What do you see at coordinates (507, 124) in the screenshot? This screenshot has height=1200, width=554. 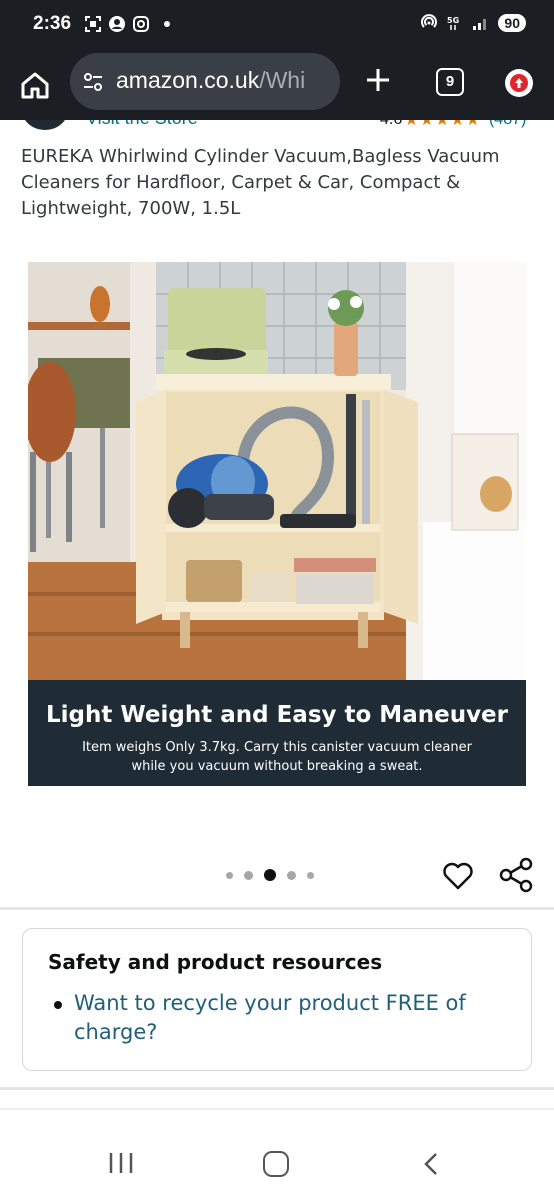 I see `review-count: (487)` at bounding box center [507, 124].